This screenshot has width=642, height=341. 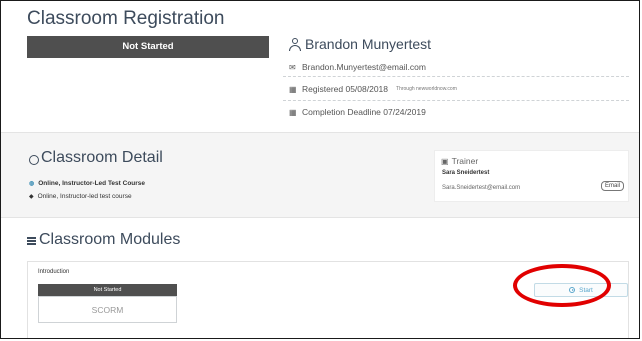 I want to click on id-card-icon: ▣, so click(x=445, y=161).